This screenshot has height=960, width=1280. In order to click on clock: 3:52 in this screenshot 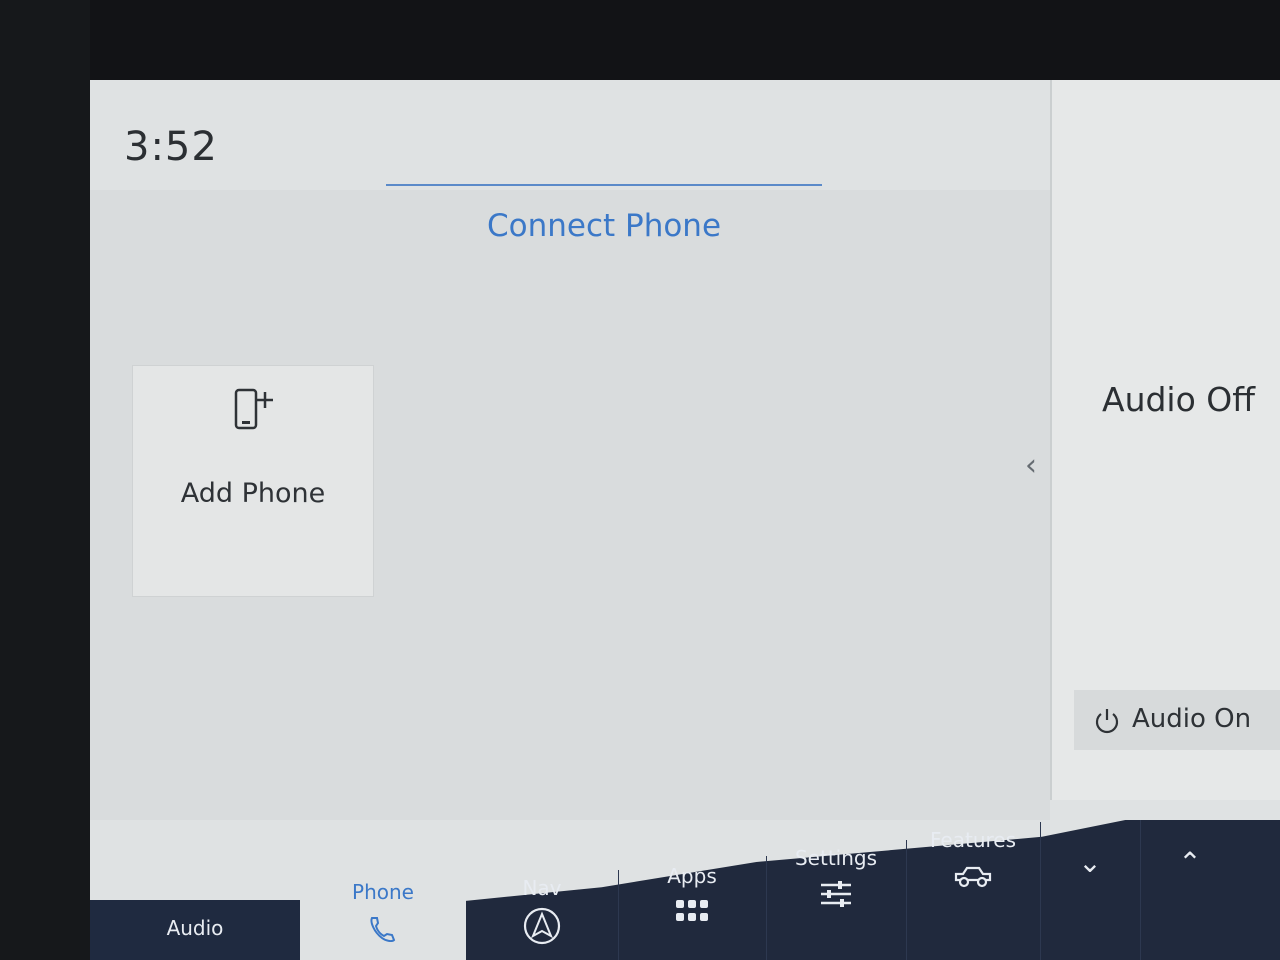, I will do `click(171, 147)`.